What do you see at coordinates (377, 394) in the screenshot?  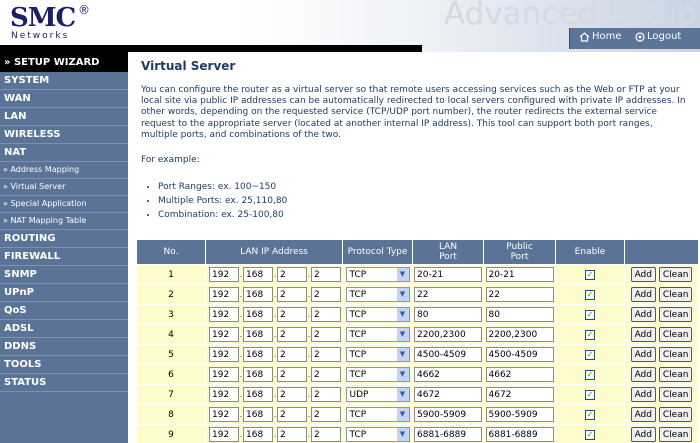 I see `protocol-select: UDP ▼` at bounding box center [377, 394].